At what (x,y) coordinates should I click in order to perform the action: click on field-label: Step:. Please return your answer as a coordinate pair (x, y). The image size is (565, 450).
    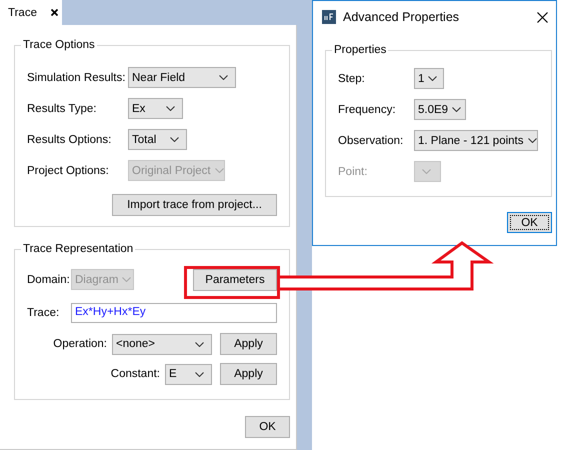
    Looking at the image, I should click on (352, 78).